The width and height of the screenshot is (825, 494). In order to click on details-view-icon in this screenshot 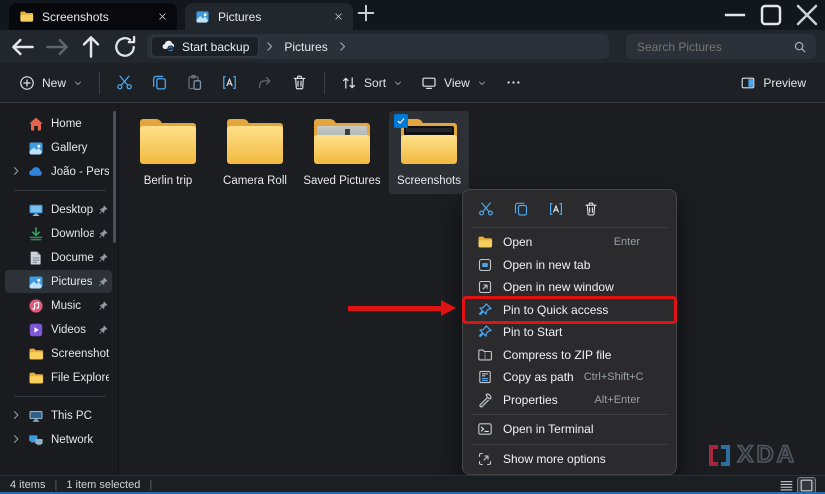, I will do `click(786, 485)`.